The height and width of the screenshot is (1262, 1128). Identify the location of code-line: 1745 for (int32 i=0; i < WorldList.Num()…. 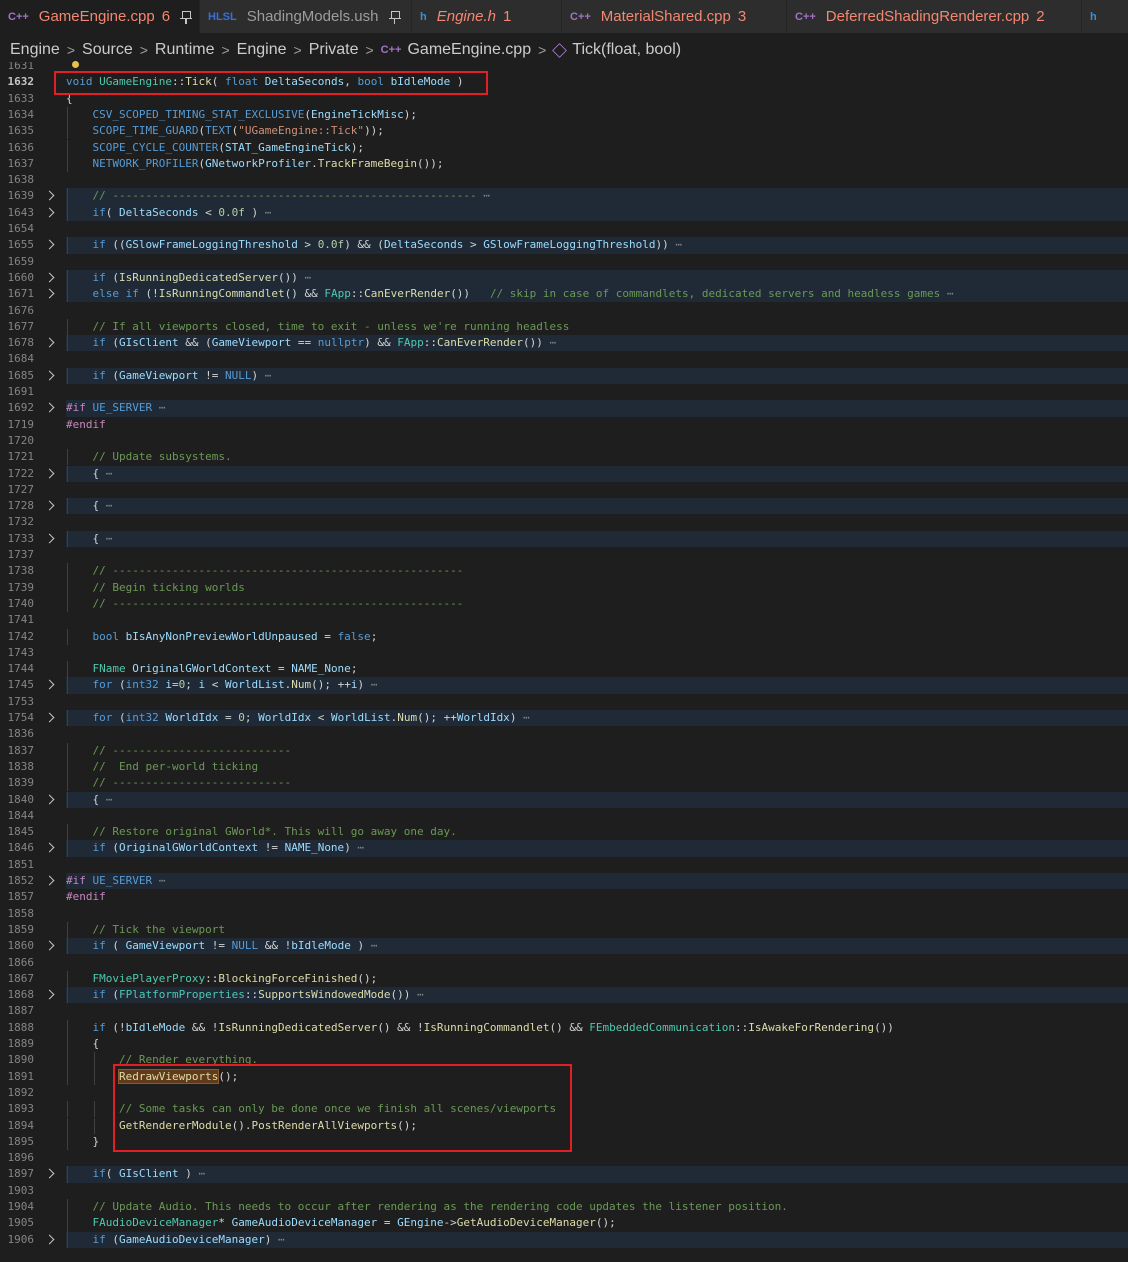
(564, 685).